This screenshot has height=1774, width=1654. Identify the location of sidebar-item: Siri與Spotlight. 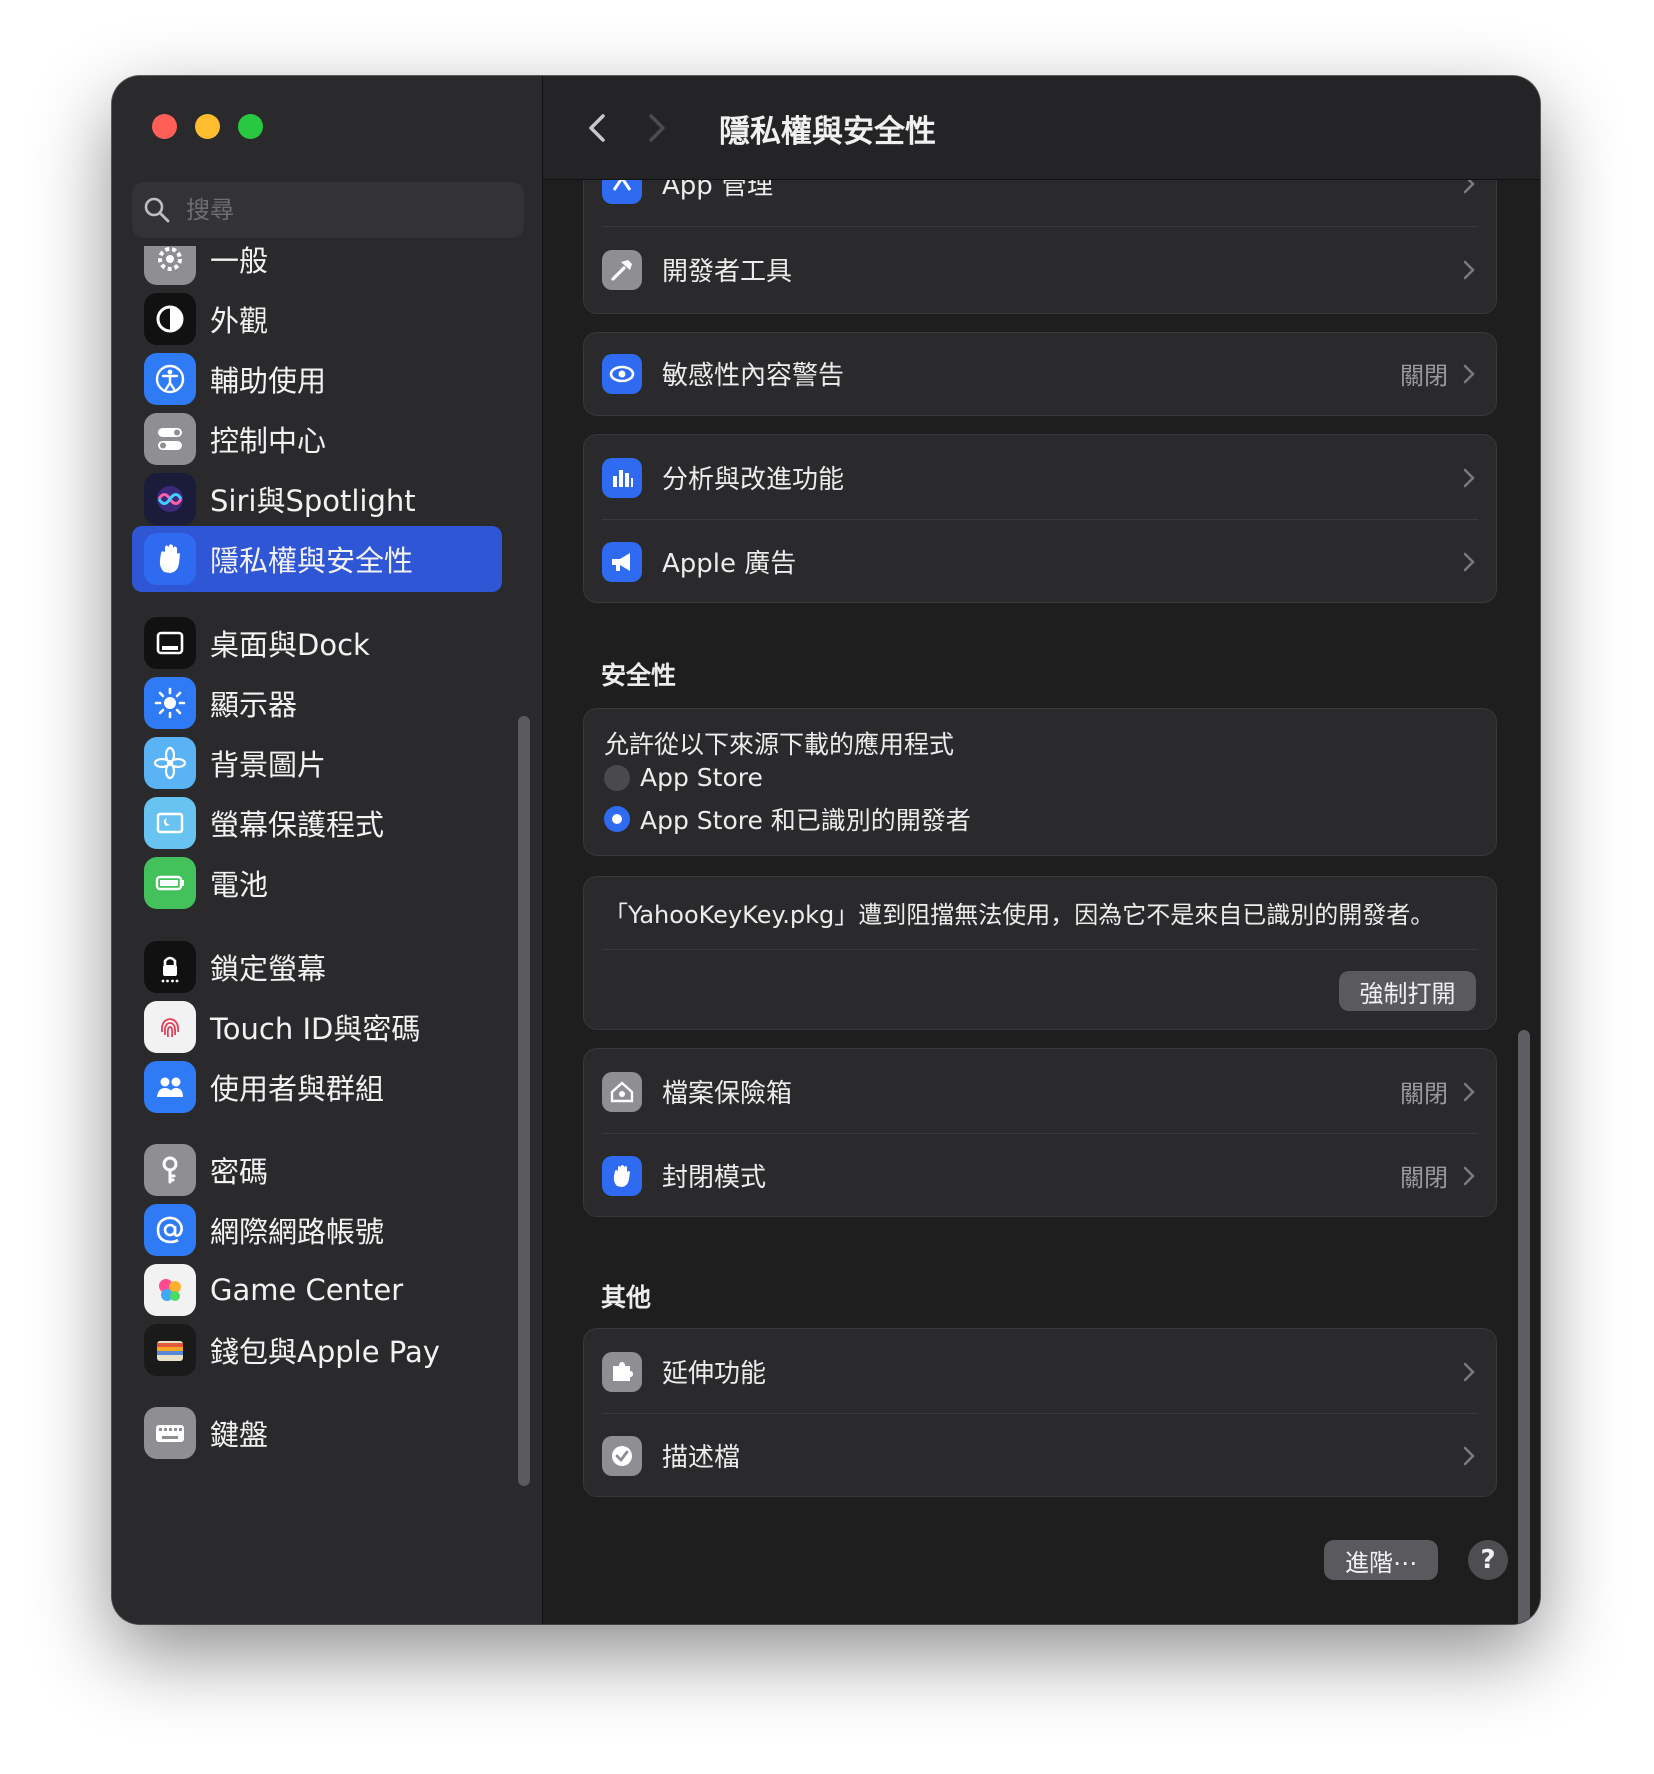
(317, 499).